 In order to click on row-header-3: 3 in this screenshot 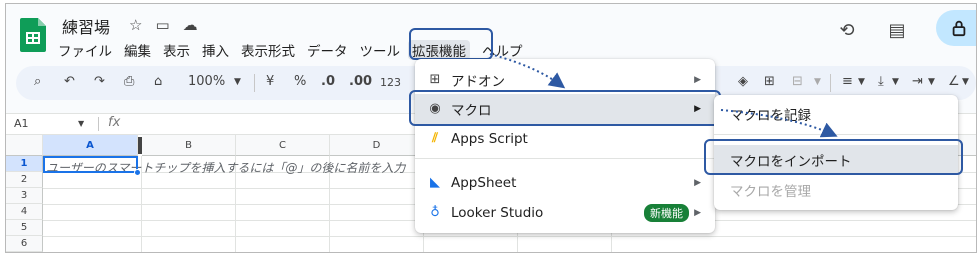, I will do `click(24, 196)`.